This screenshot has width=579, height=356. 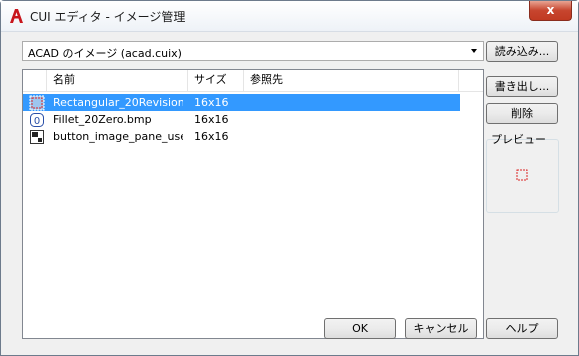 I want to click on item-name: Fillet_20Zero.bmp, so click(x=102, y=119).